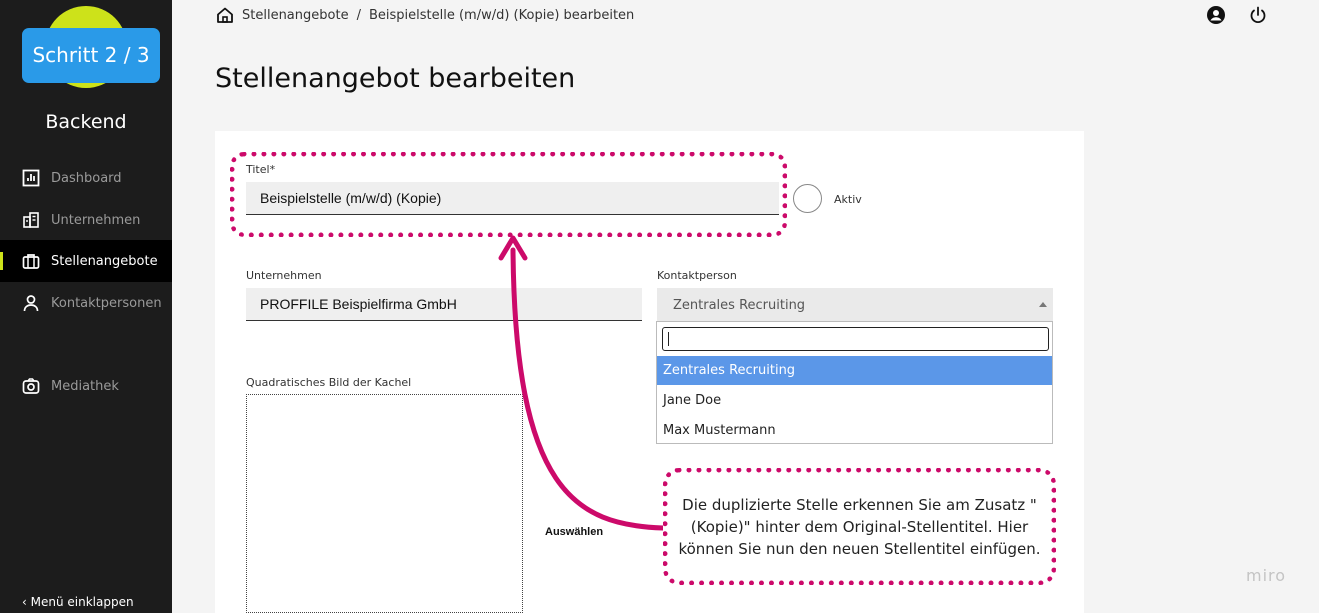  I want to click on chart-icon, so click(31, 178).